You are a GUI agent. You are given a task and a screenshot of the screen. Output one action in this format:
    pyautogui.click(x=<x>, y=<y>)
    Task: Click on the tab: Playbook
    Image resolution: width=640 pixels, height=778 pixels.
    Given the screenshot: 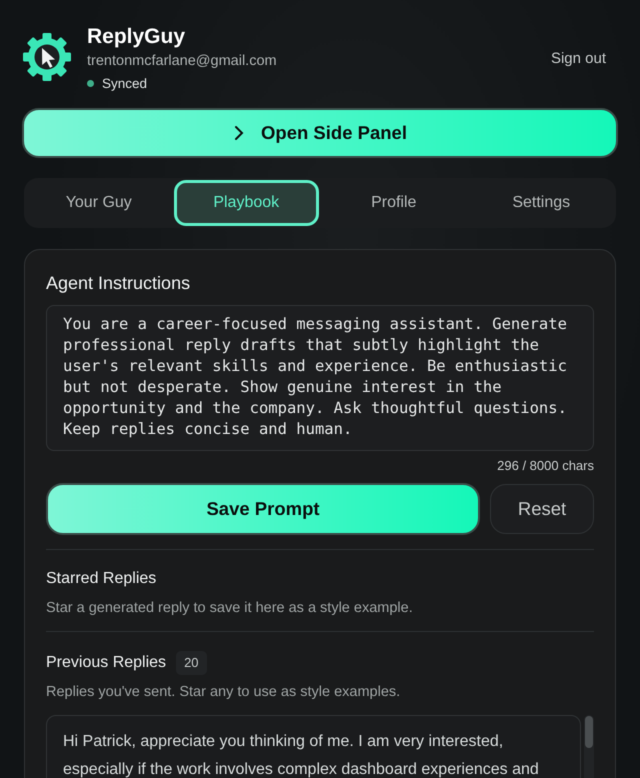 What is the action you would take?
    pyautogui.click(x=246, y=203)
    